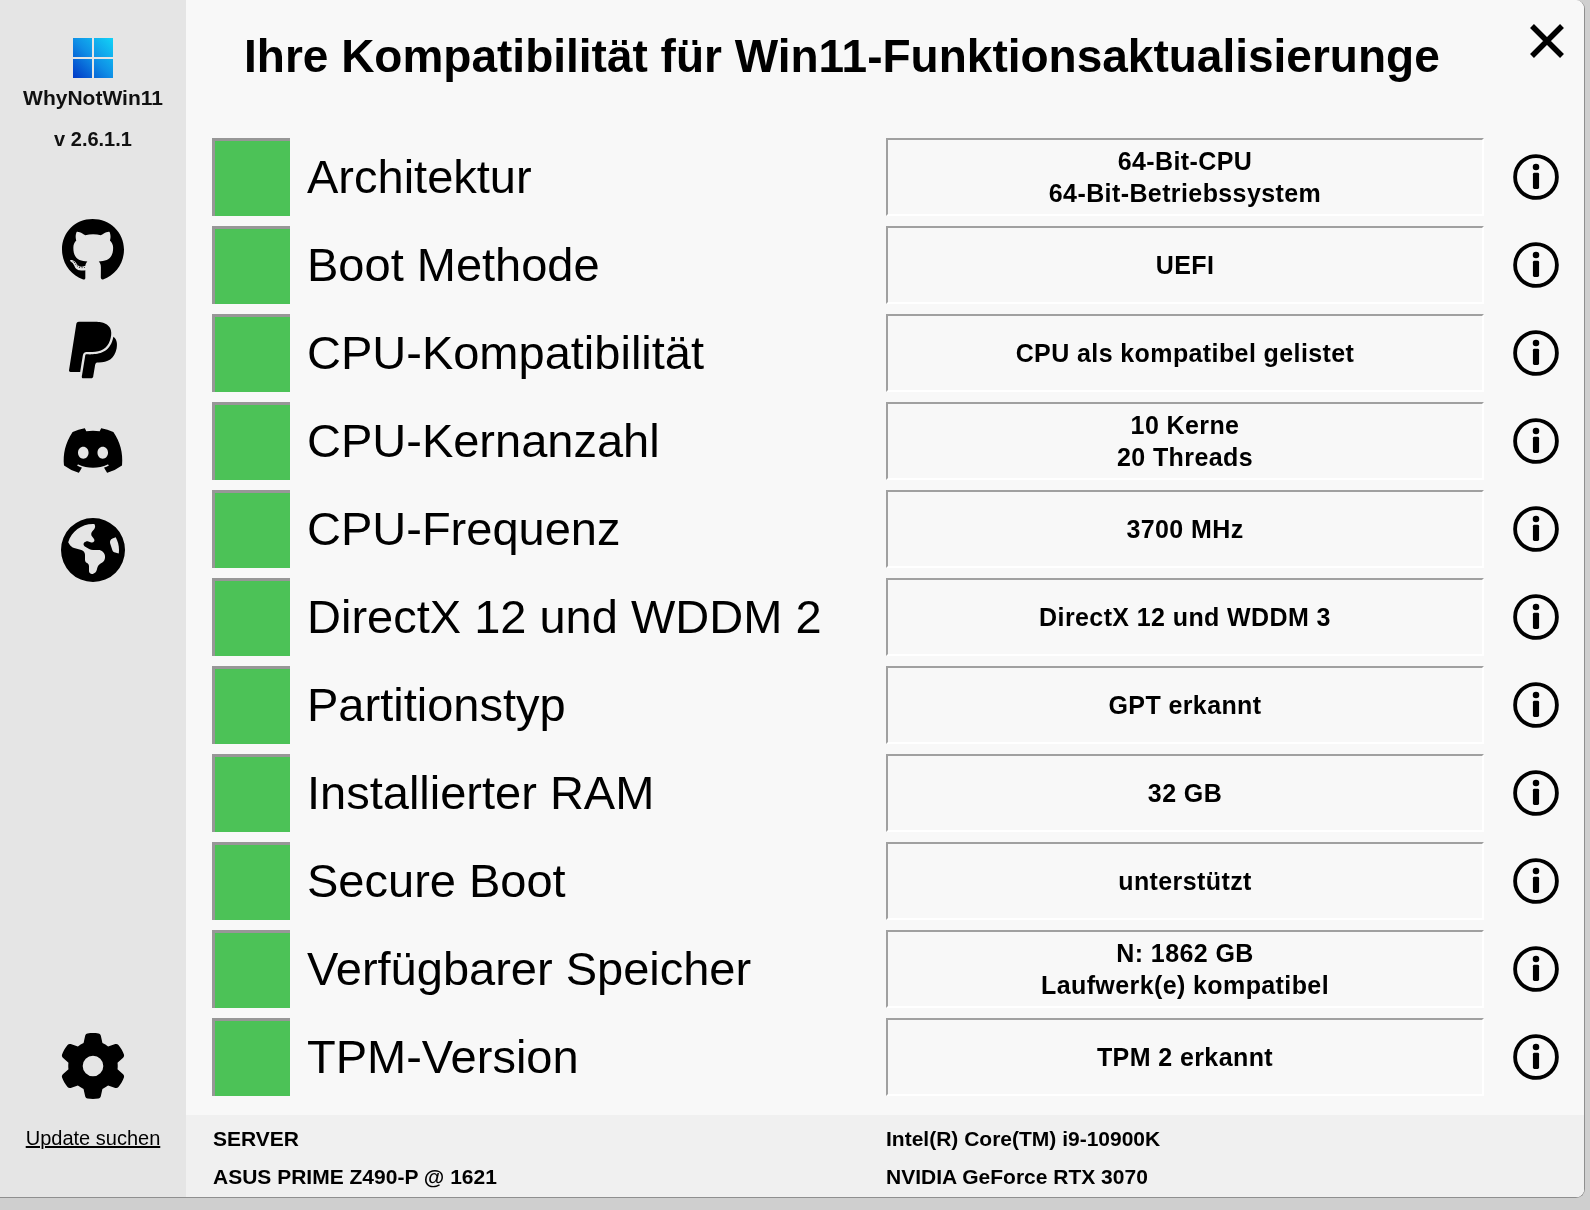  What do you see at coordinates (436, 881) in the screenshot?
I see `check-label: Secure Boot` at bounding box center [436, 881].